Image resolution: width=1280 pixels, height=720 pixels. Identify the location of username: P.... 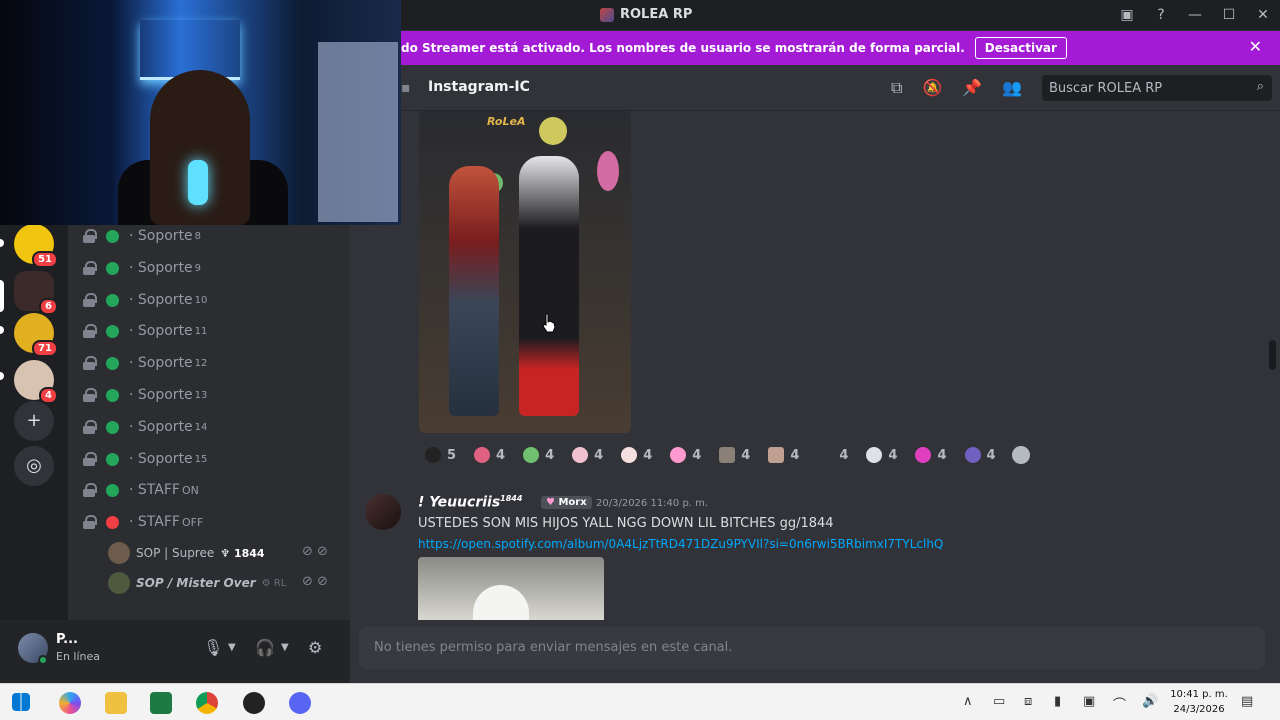
(67, 639).